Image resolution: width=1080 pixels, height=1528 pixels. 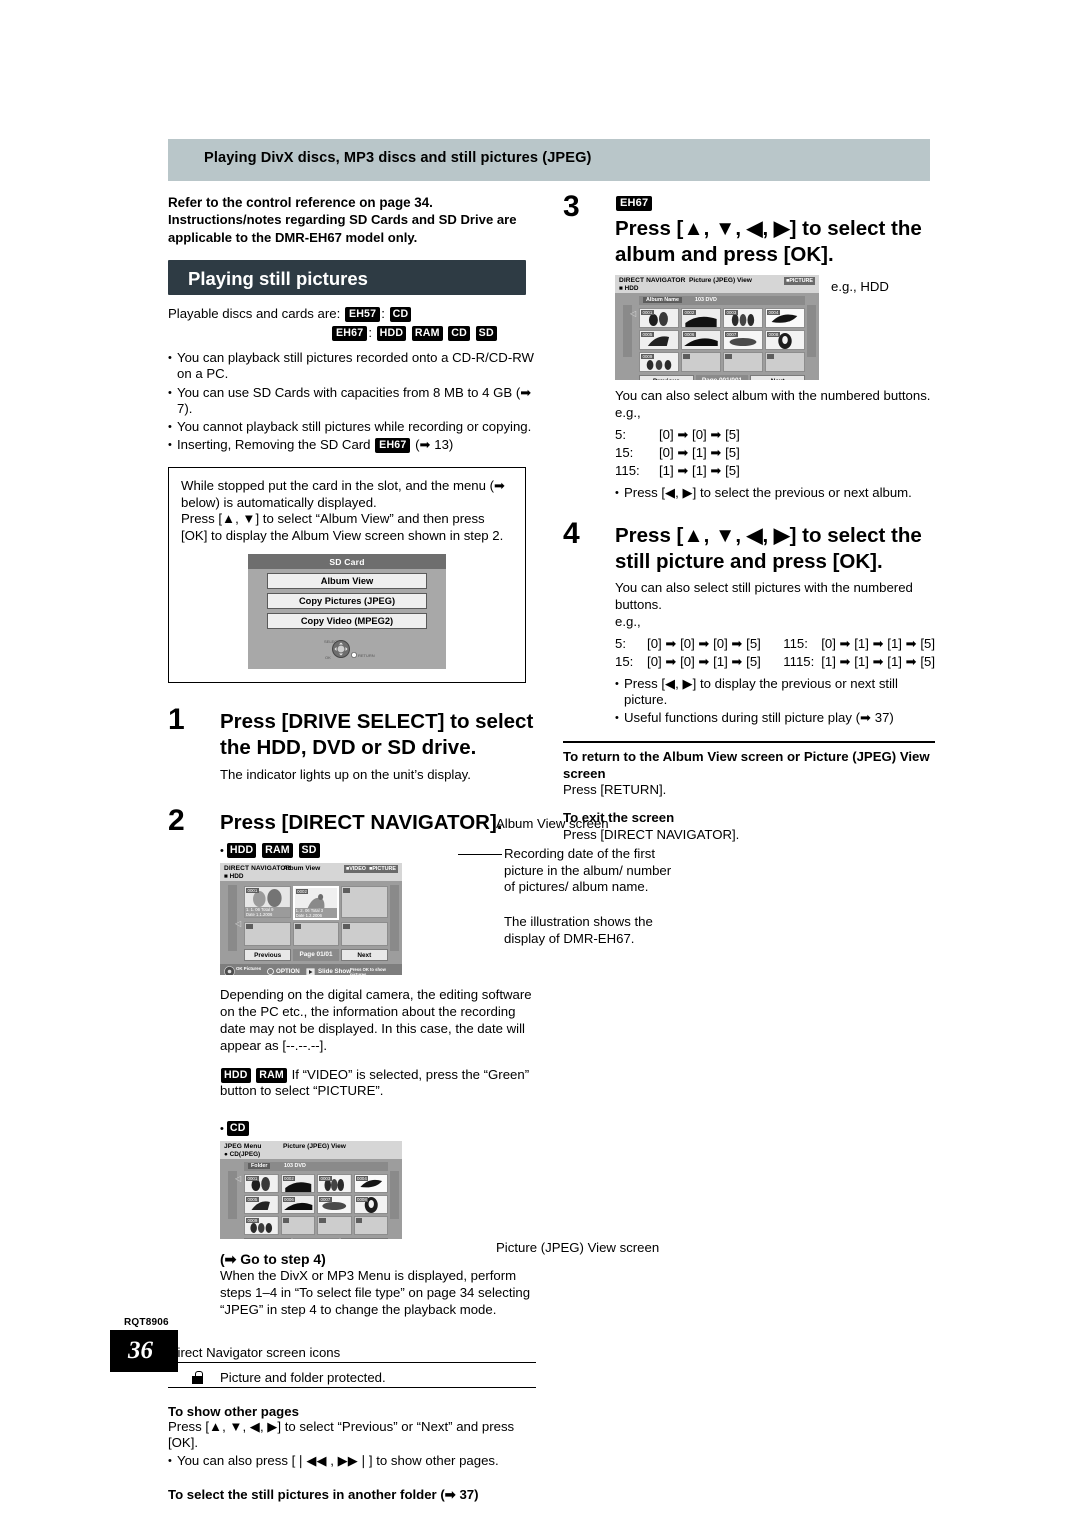 What do you see at coordinates (316, 903) in the screenshot?
I see `album-thumb-selected: 0002 1. 2. 06 Total 3 Date 1.2.2006` at bounding box center [316, 903].